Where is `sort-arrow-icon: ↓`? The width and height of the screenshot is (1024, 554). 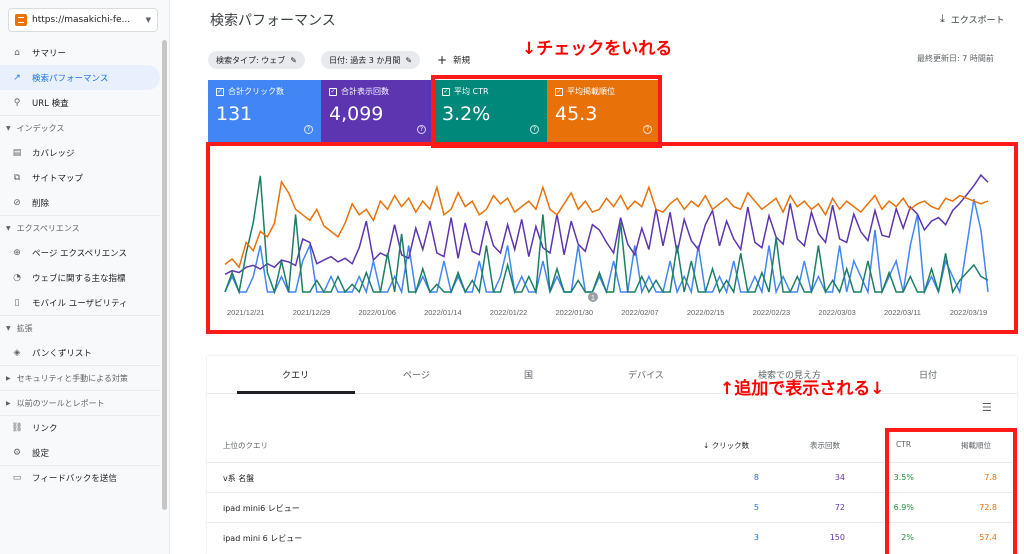
sort-arrow-icon: ↓ is located at coordinates (706, 445).